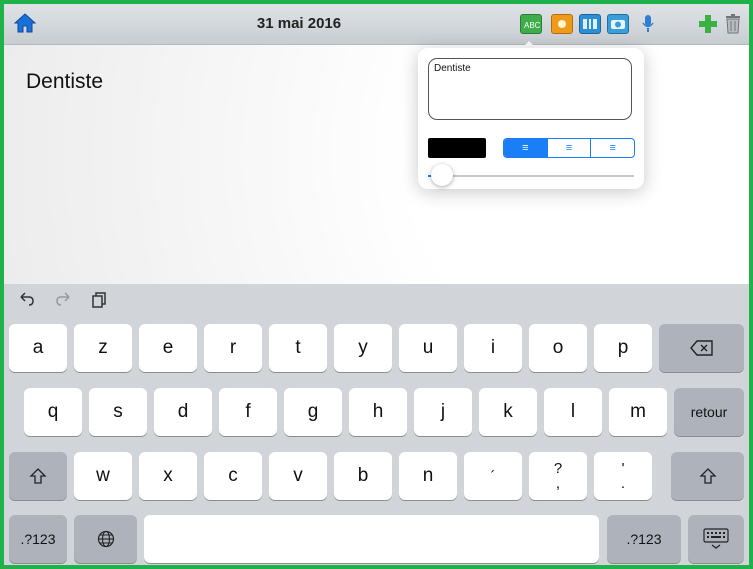  What do you see at coordinates (26, 300) in the screenshot?
I see `undo-icon` at bounding box center [26, 300].